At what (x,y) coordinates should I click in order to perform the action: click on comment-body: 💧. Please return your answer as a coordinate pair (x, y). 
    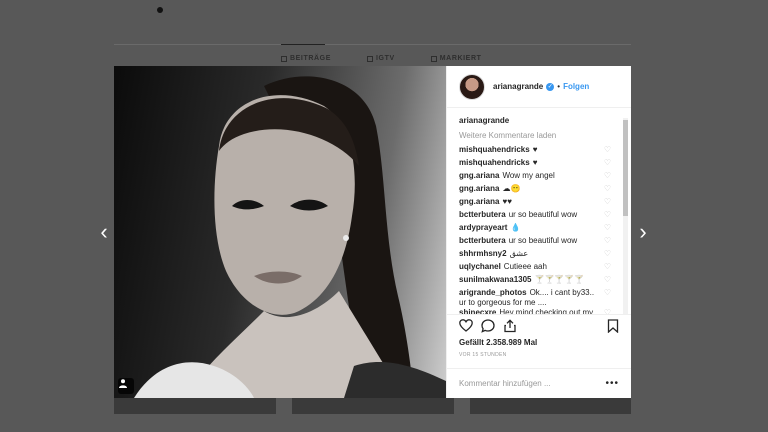
    Looking at the image, I should click on (515, 227).